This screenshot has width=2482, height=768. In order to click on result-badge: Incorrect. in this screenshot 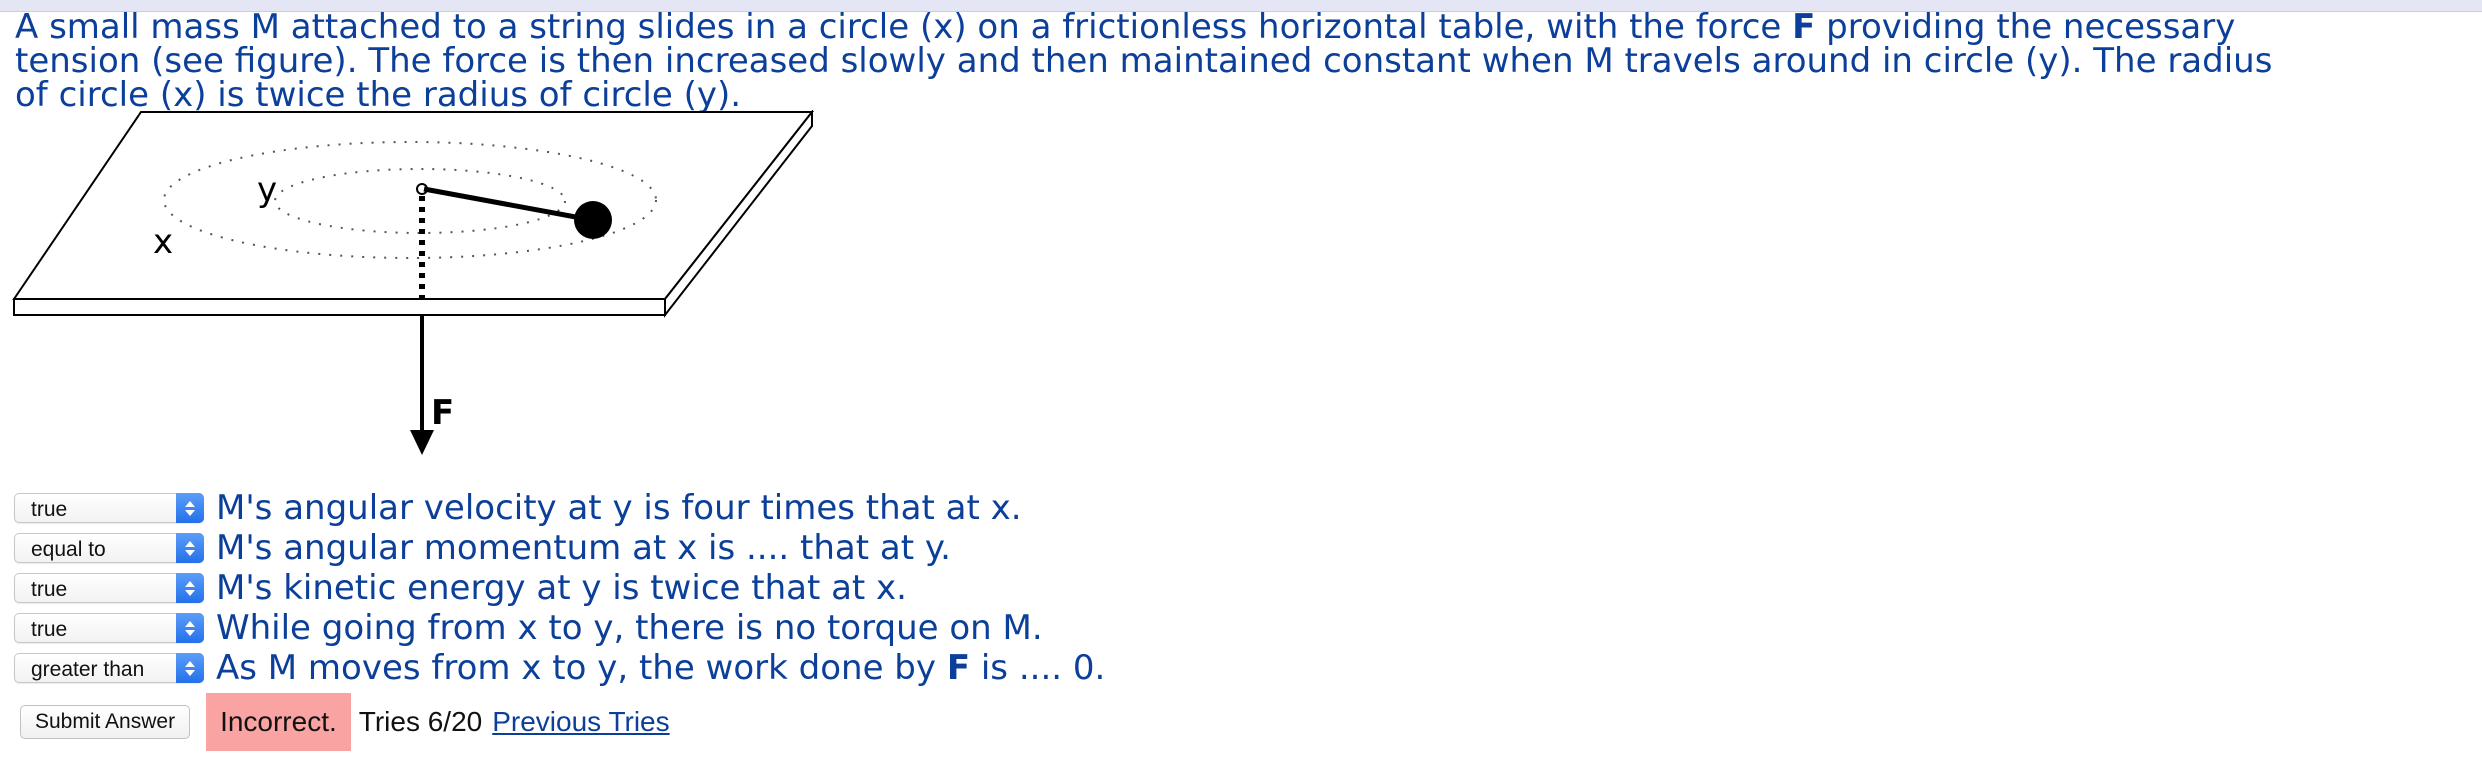, I will do `click(278, 722)`.